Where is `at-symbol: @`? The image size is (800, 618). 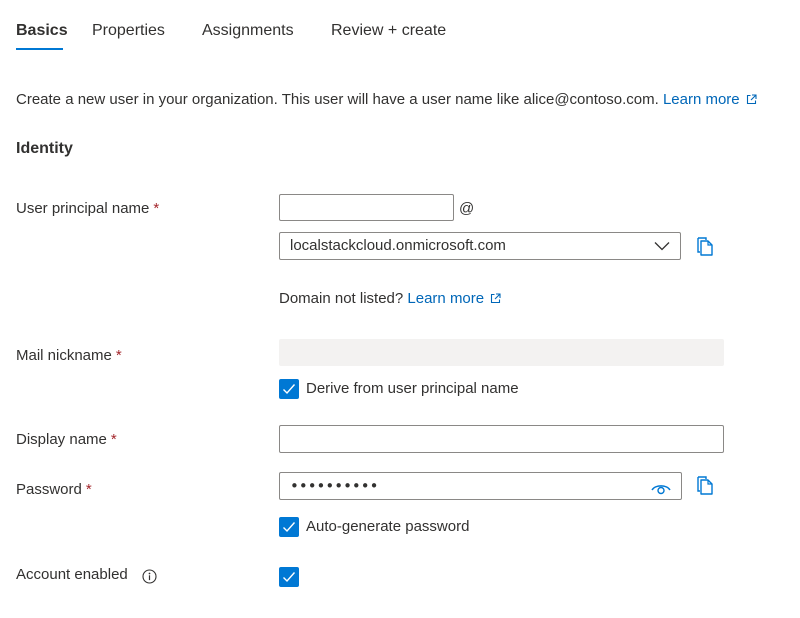 at-symbol: @ is located at coordinates (467, 208).